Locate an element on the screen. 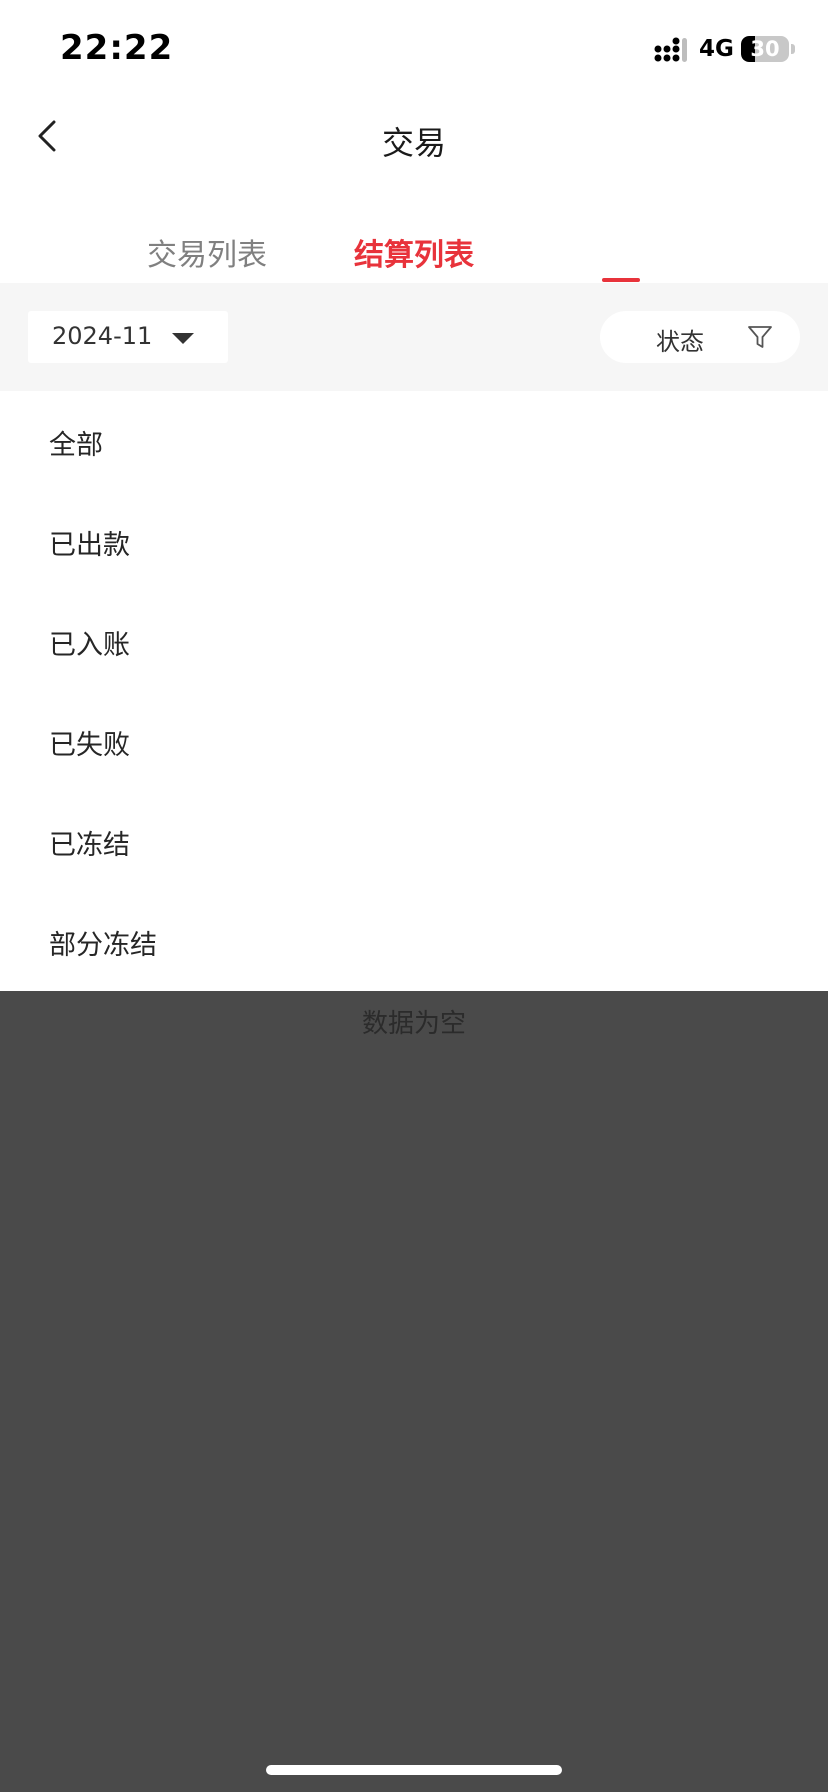 The image size is (828, 1792). funnel-icon is located at coordinates (760, 337).